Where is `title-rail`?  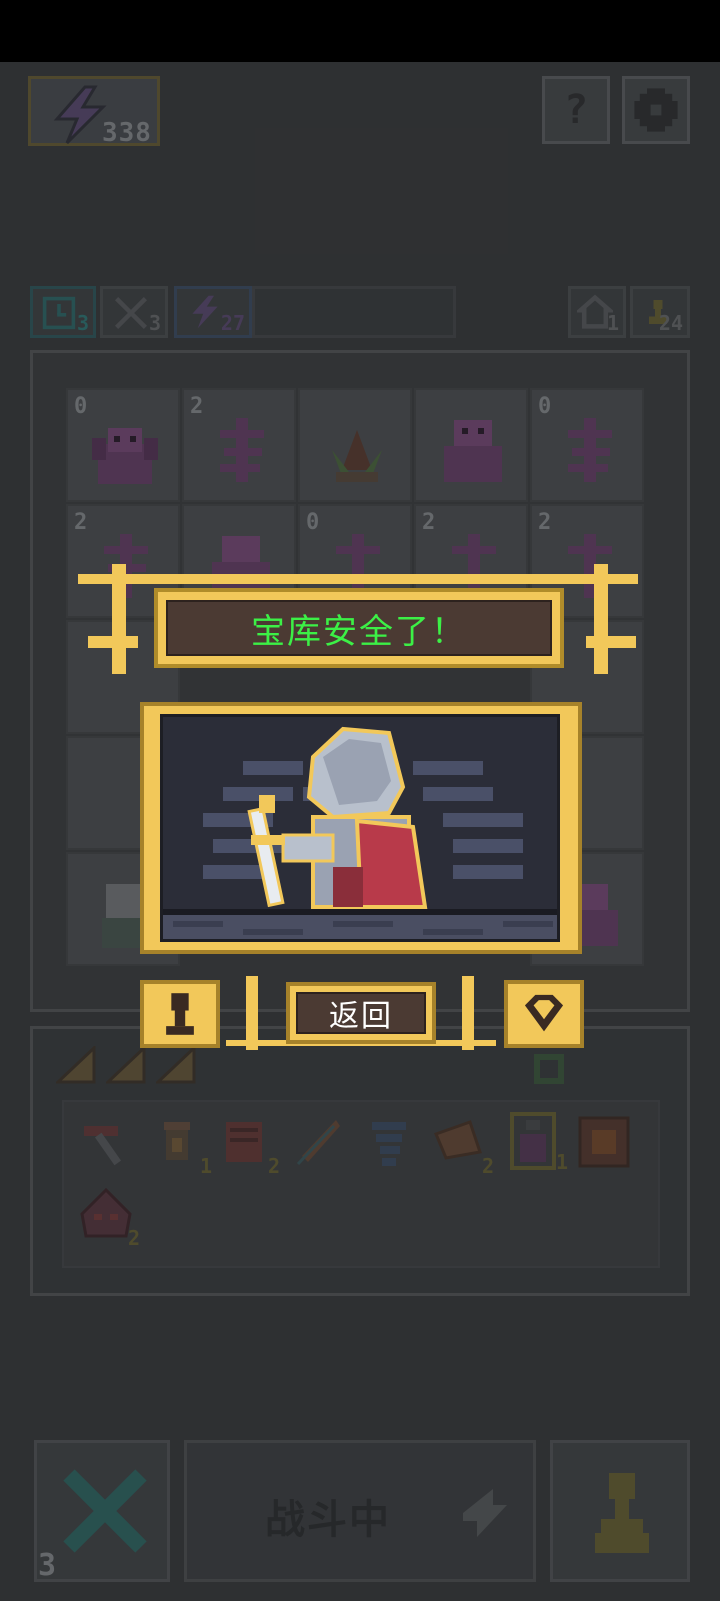 title-rail is located at coordinates (358, 579).